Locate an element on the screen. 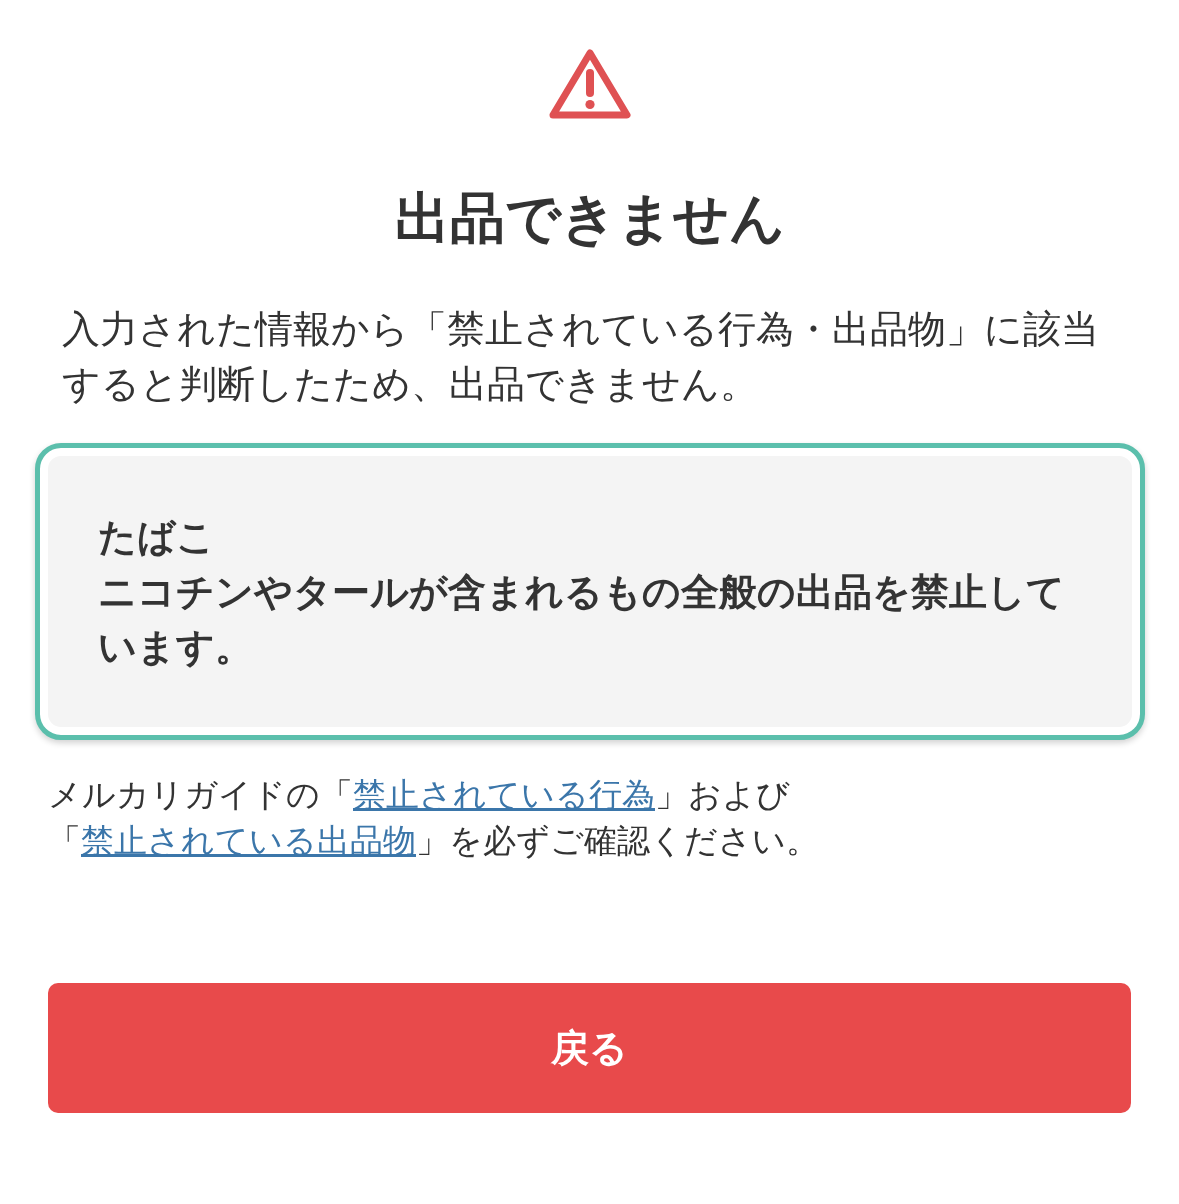 Image resolution: width=1179 pixels, height=1204 pixels. guide-link: 禁止されている行為 is located at coordinates (504, 794).